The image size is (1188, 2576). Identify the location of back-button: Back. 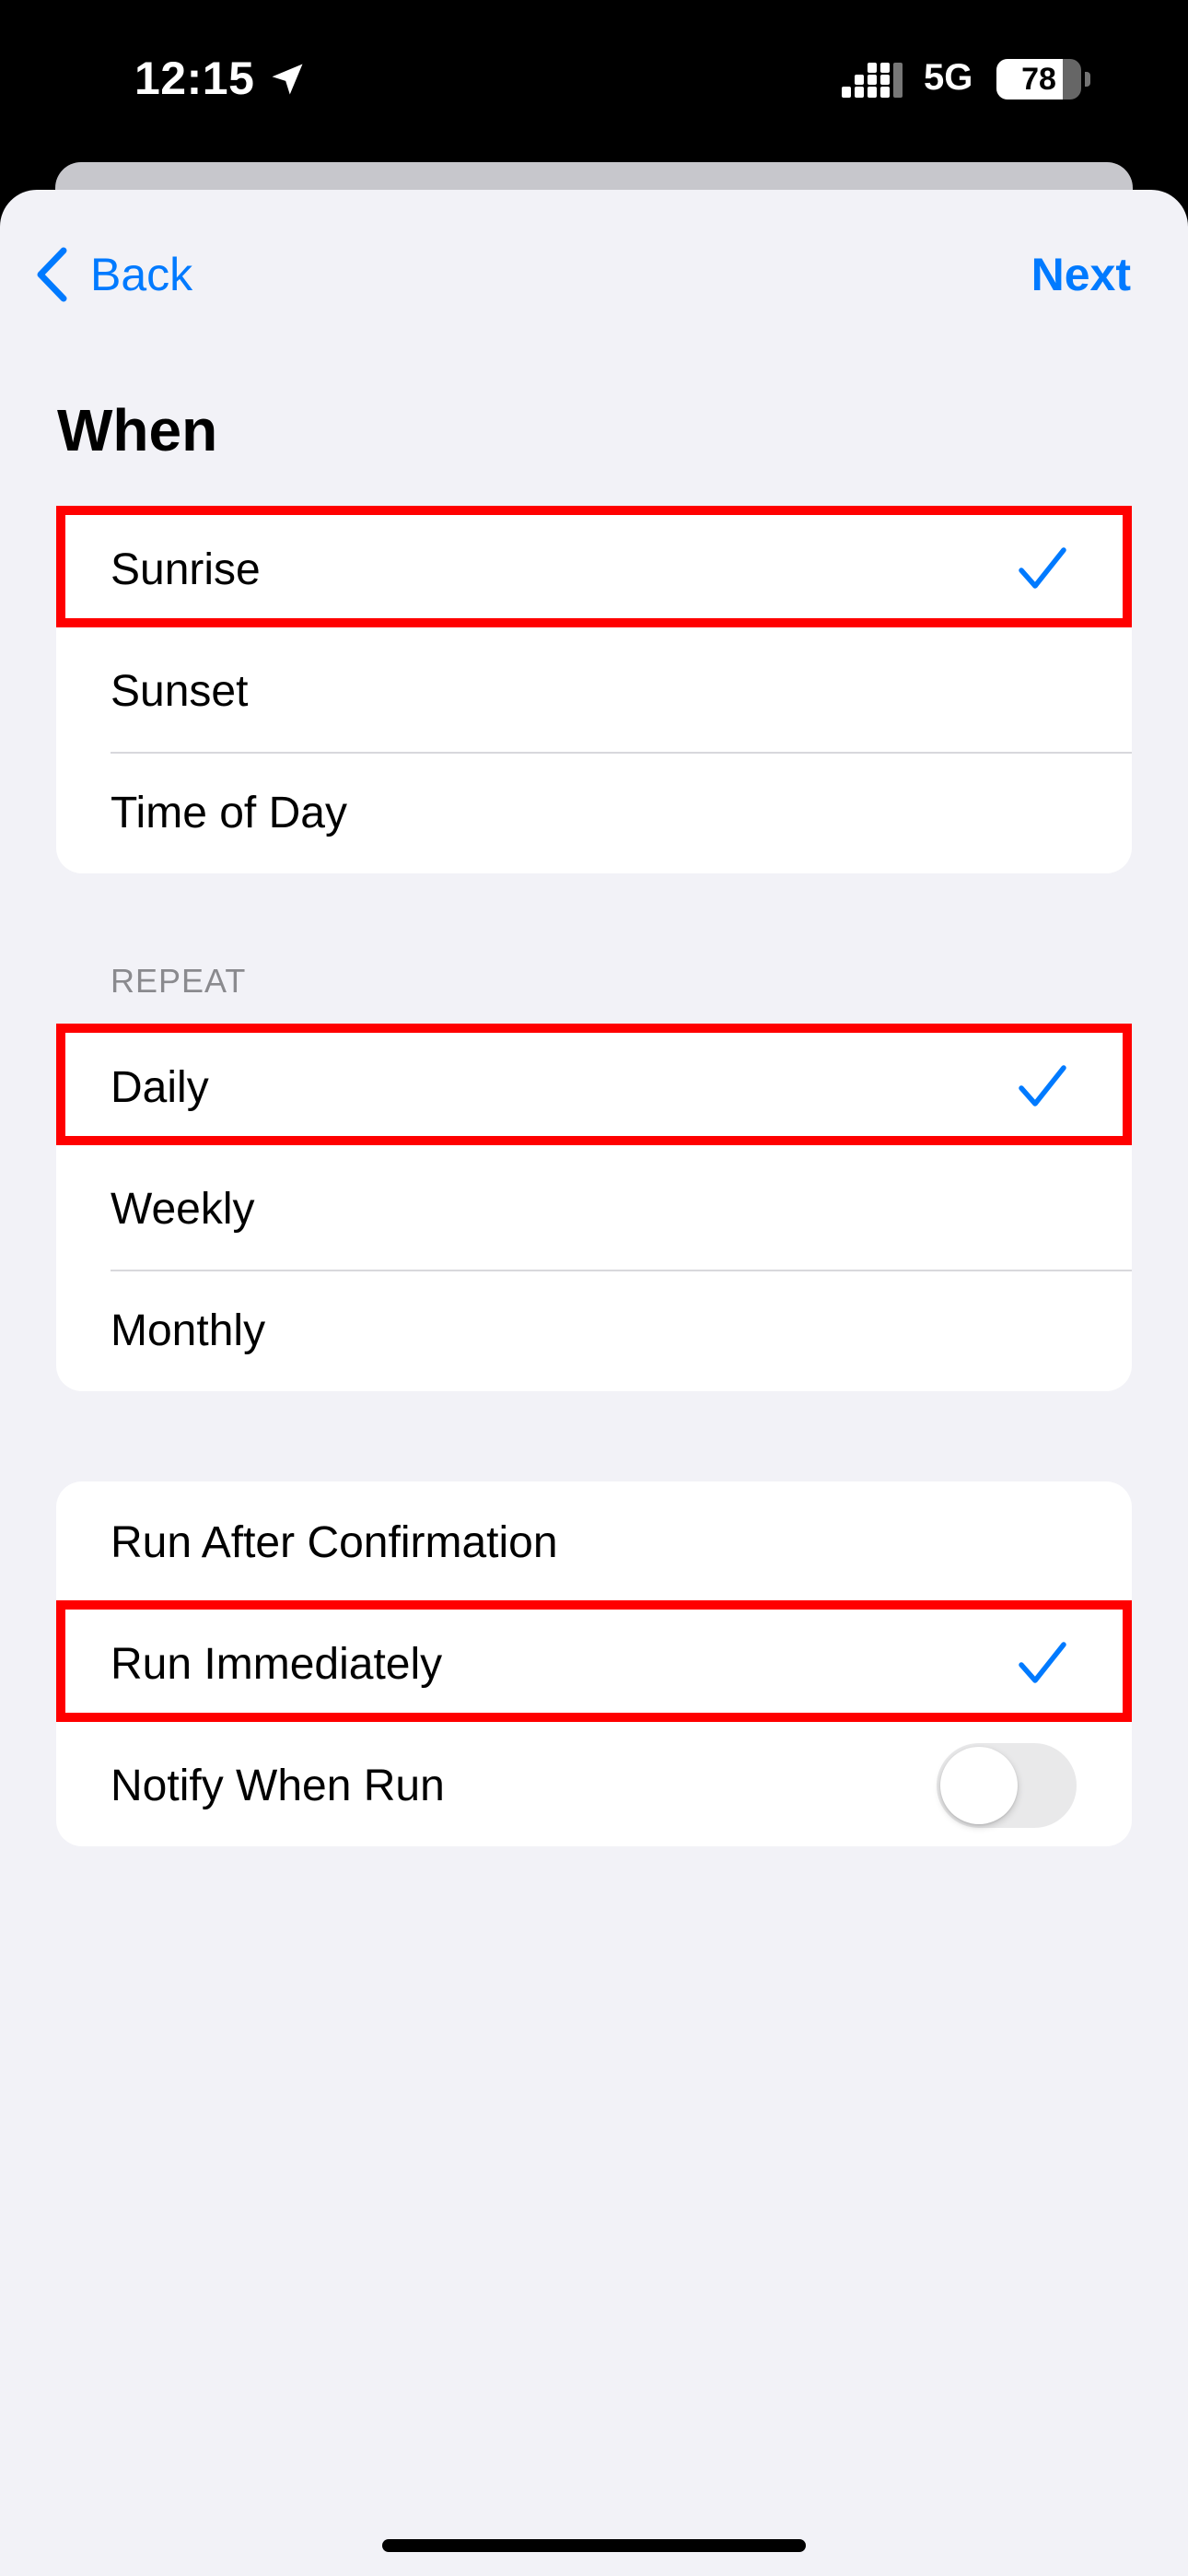
(112, 274).